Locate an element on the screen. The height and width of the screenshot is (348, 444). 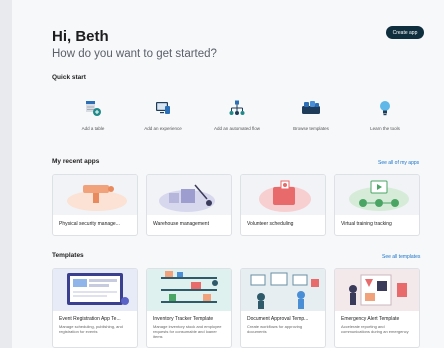
greeting-subtitle: How do you want to get started? is located at coordinates (134, 54).